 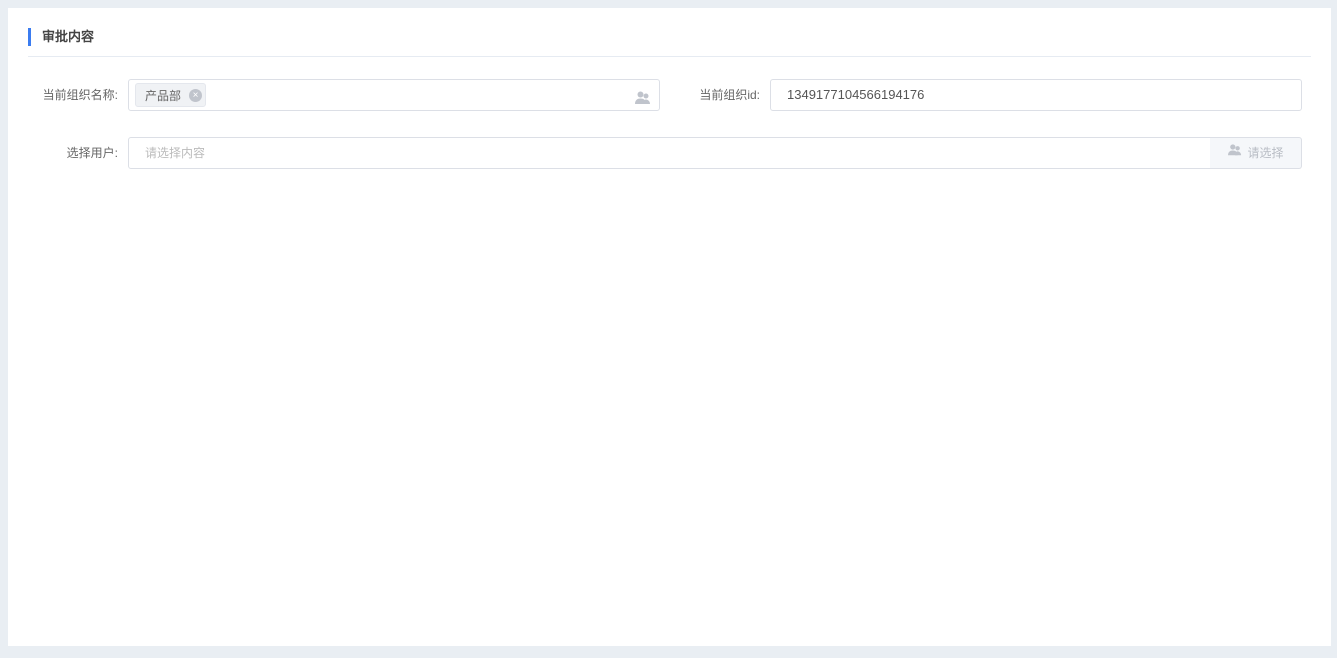 I want to click on user-input: 请选择内容, so click(x=669, y=153).